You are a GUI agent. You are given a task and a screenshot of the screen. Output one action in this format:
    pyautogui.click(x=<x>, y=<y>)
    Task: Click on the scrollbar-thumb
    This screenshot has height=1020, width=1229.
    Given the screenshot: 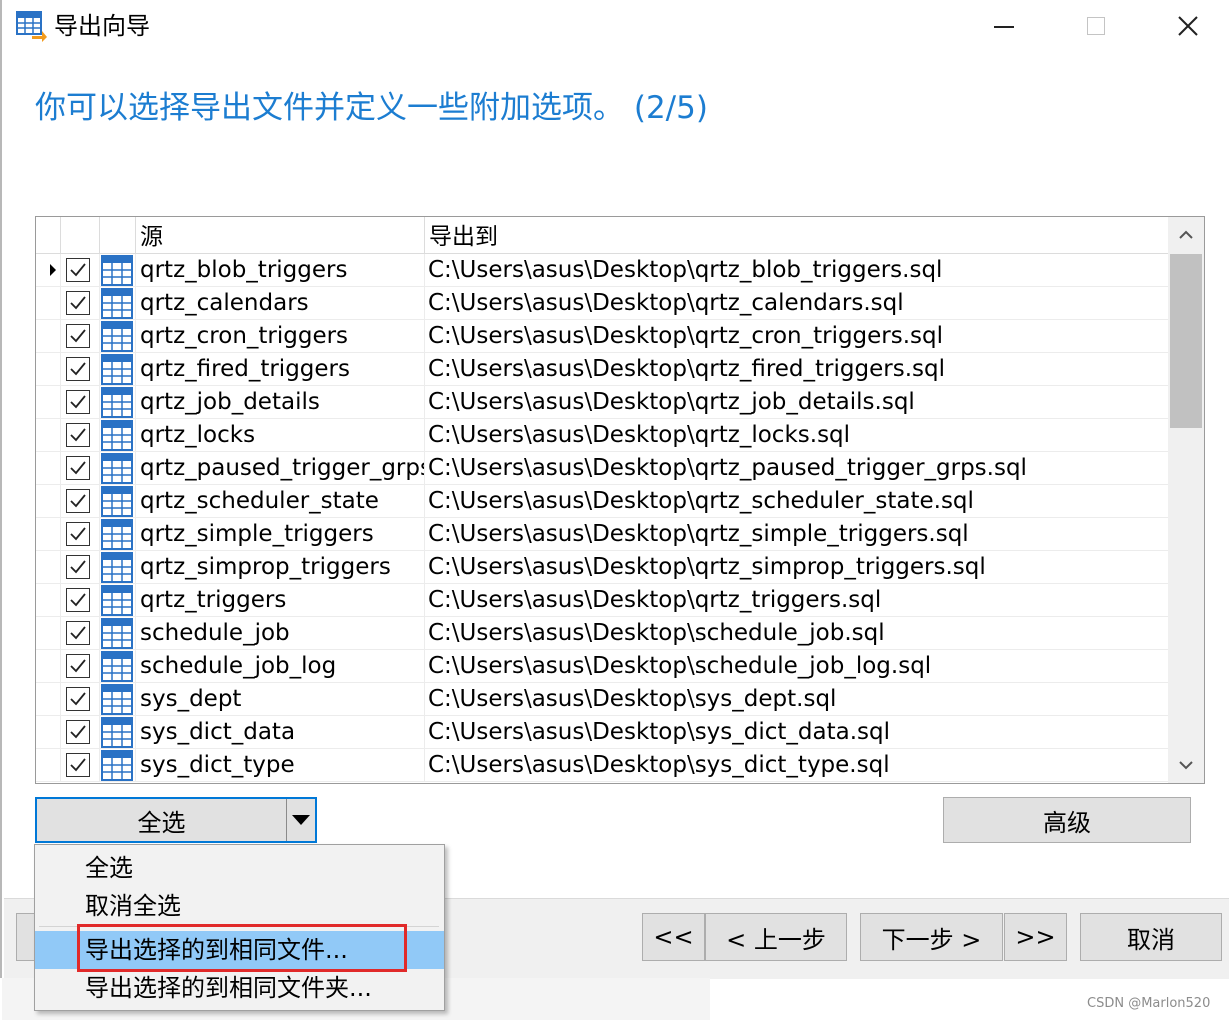 What is the action you would take?
    pyautogui.click(x=1186, y=341)
    